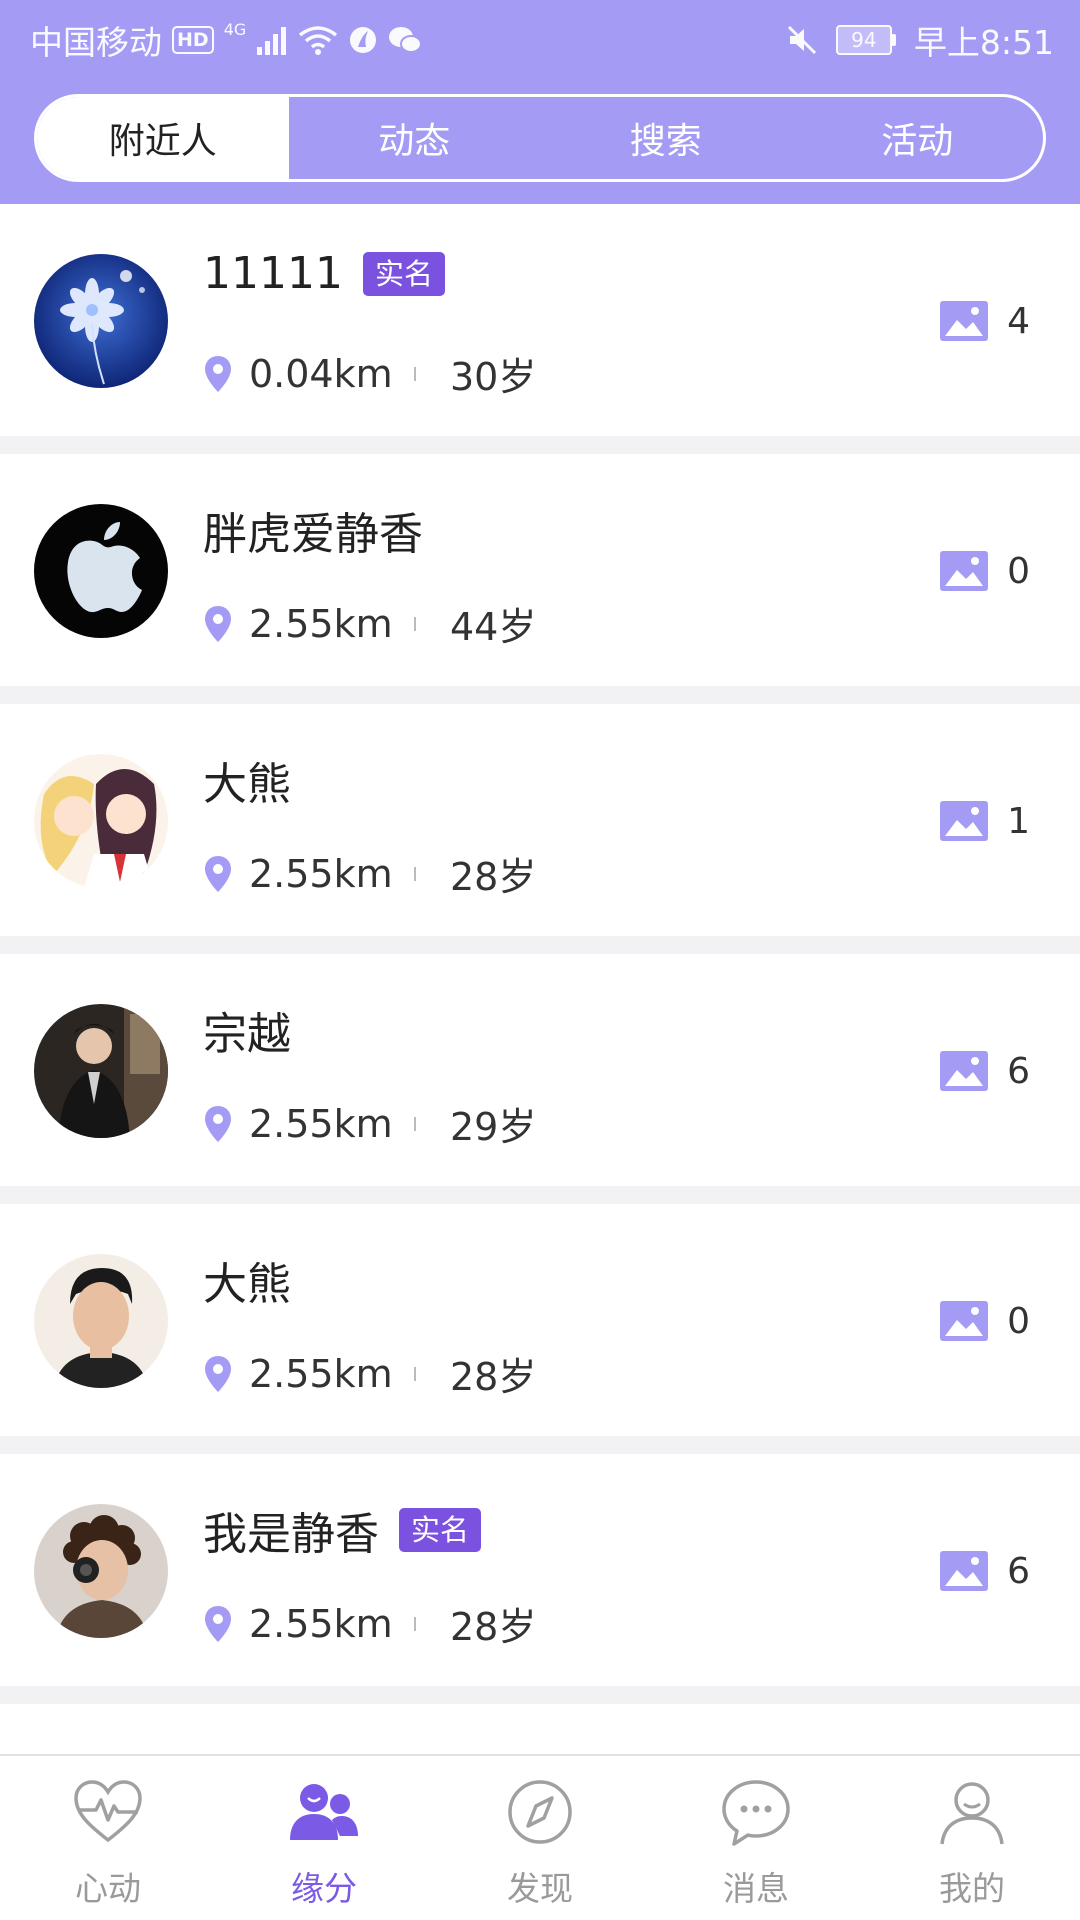  Describe the element at coordinates (666, 138) in the screenshot. I see `tab-search: 搜索` at that location.